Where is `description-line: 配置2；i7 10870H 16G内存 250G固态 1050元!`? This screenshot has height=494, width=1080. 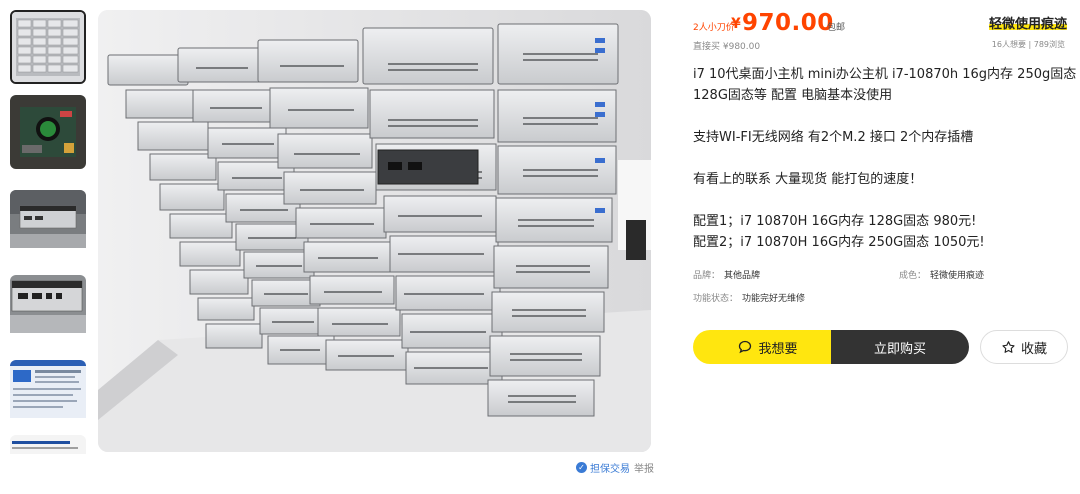
description-line: 配置2；i7 10870H 16G内存 250G固态 1050元! is located at coordinates (839, 242).